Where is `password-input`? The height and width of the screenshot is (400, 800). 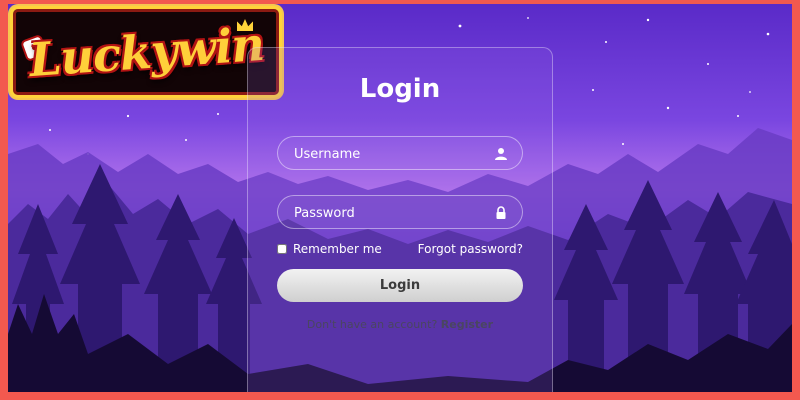
password-input is located at coordinates (389, 213).